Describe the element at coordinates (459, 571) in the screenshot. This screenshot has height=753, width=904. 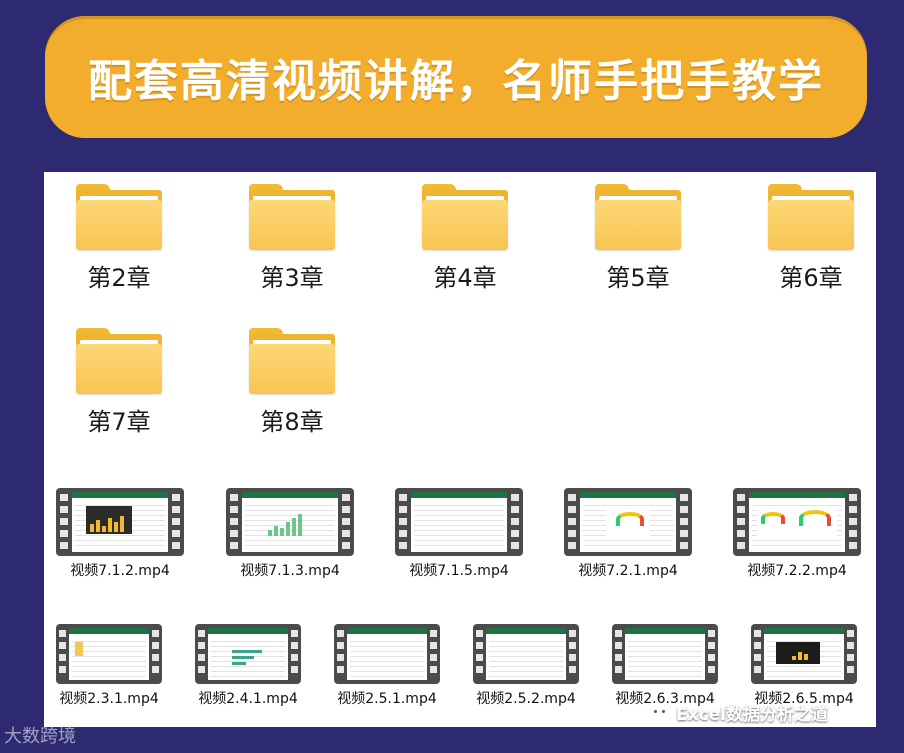
I see `video-label: 视频7.1.5.mp4` at that location.